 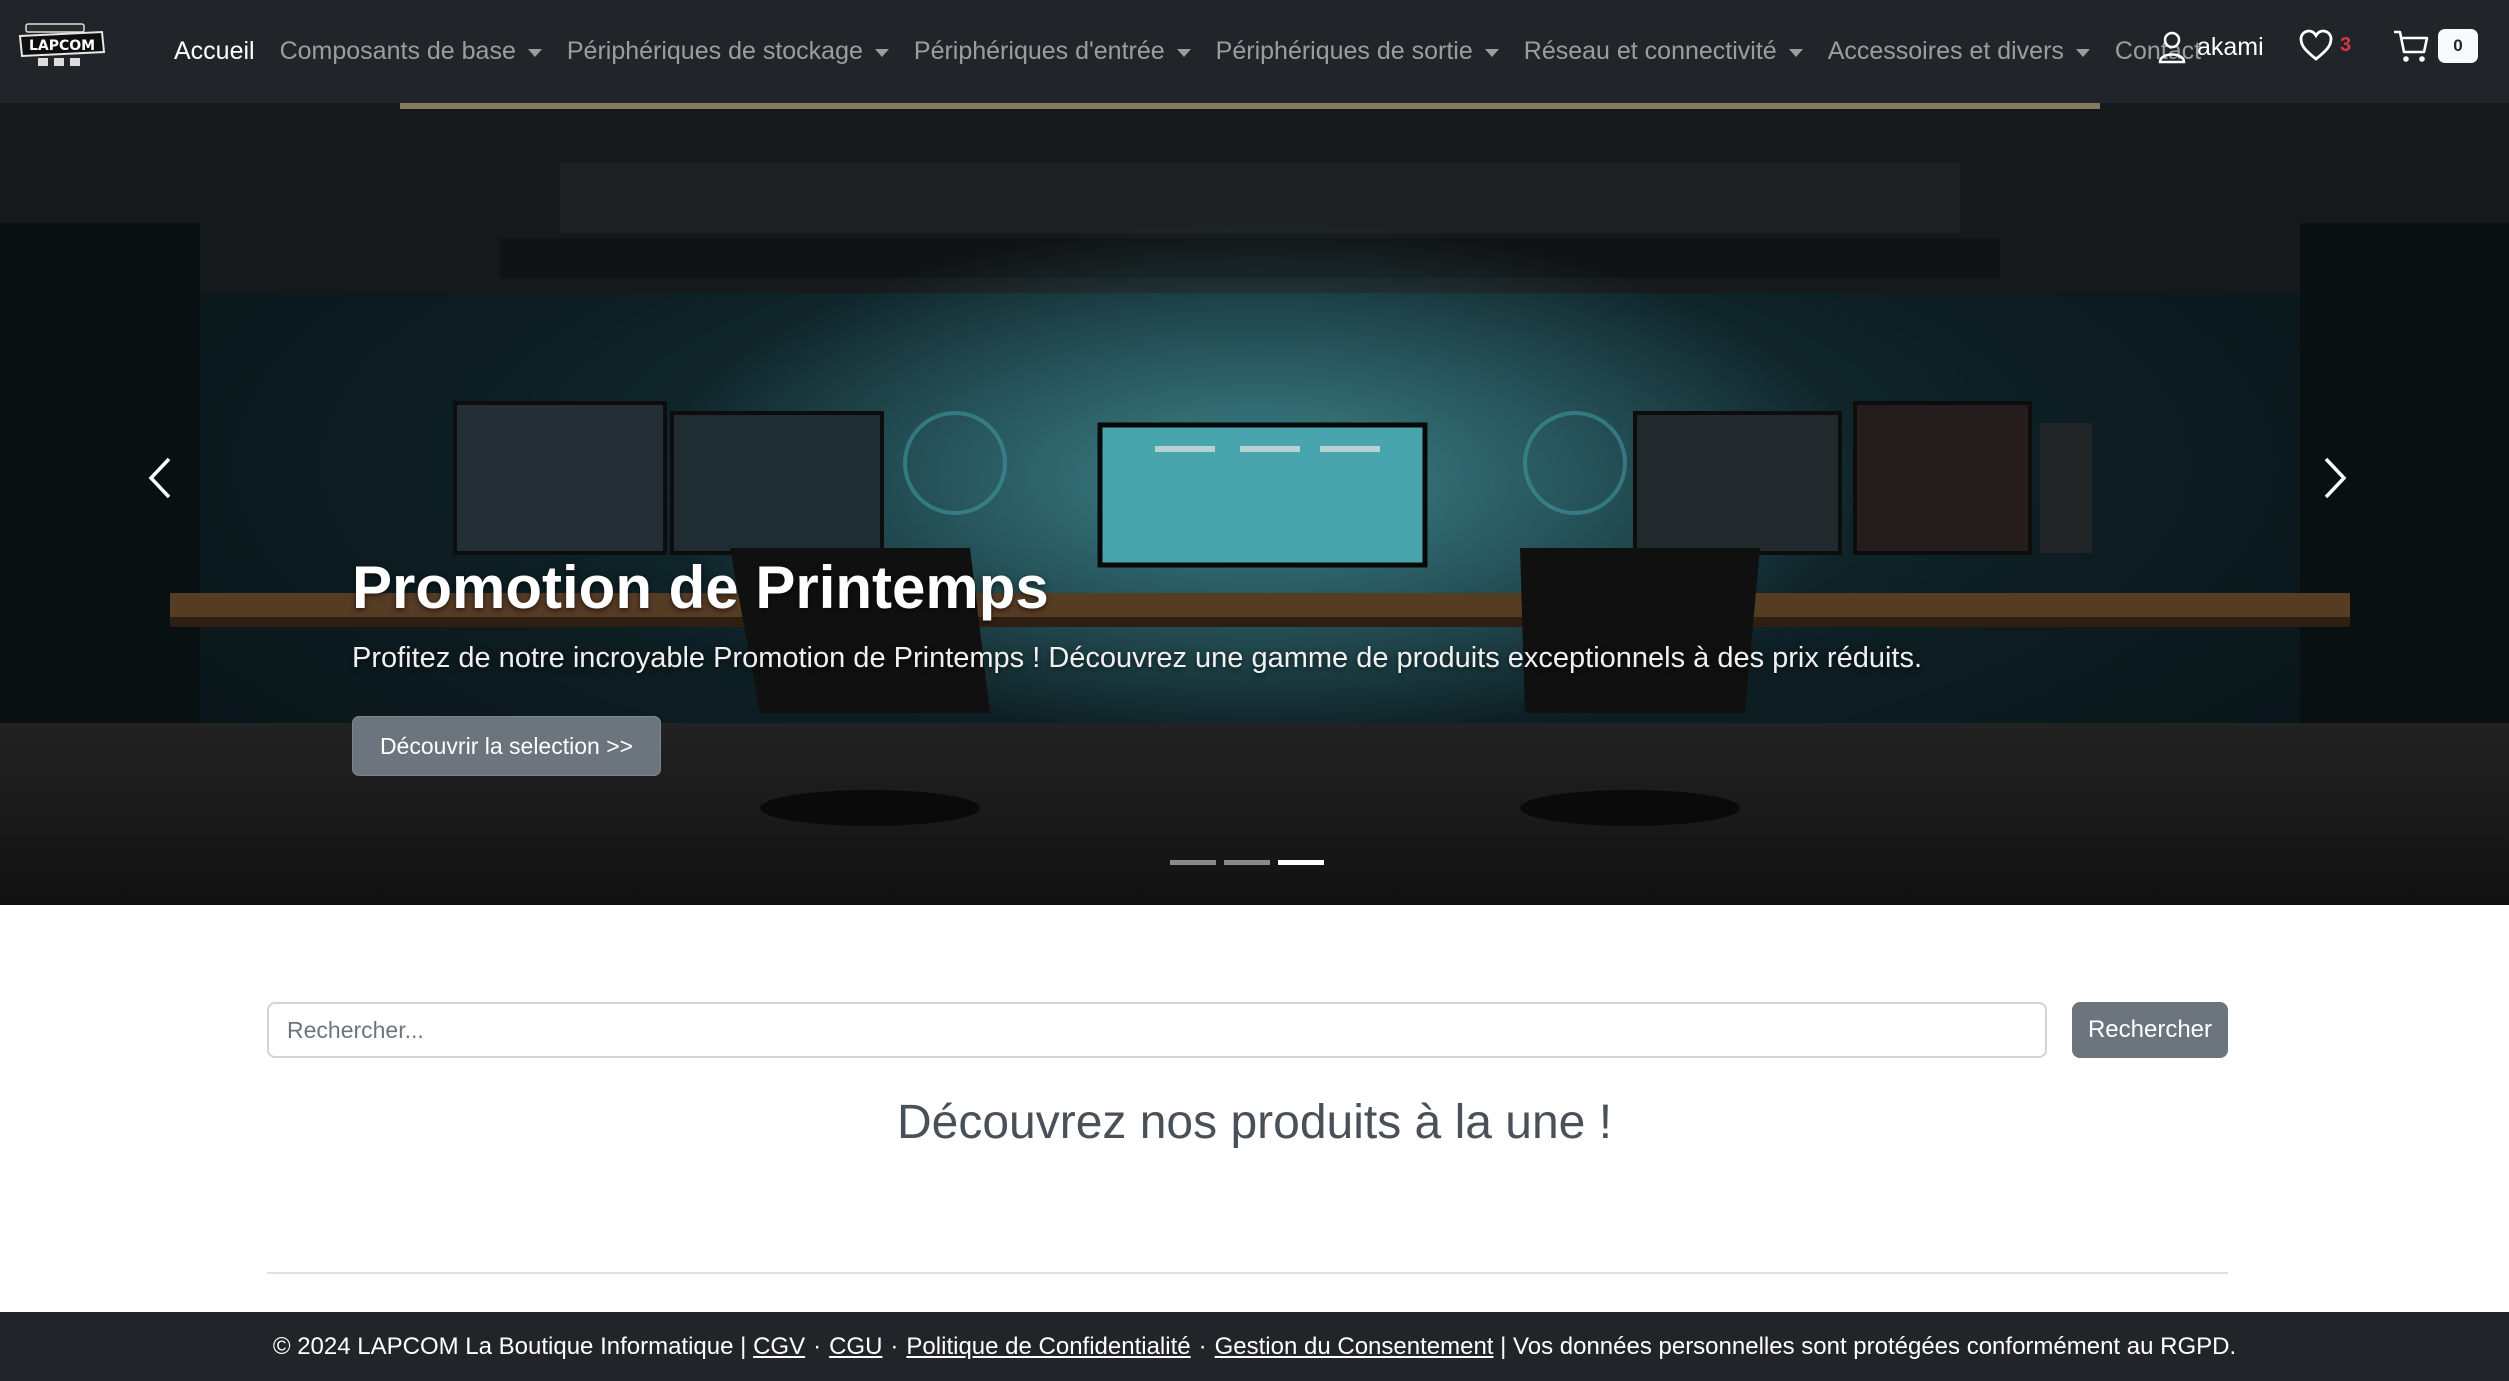 I want to click on nav-item-peripheriques-de-sortie: Périphériques de sortie, so click(x=1357, y=51).